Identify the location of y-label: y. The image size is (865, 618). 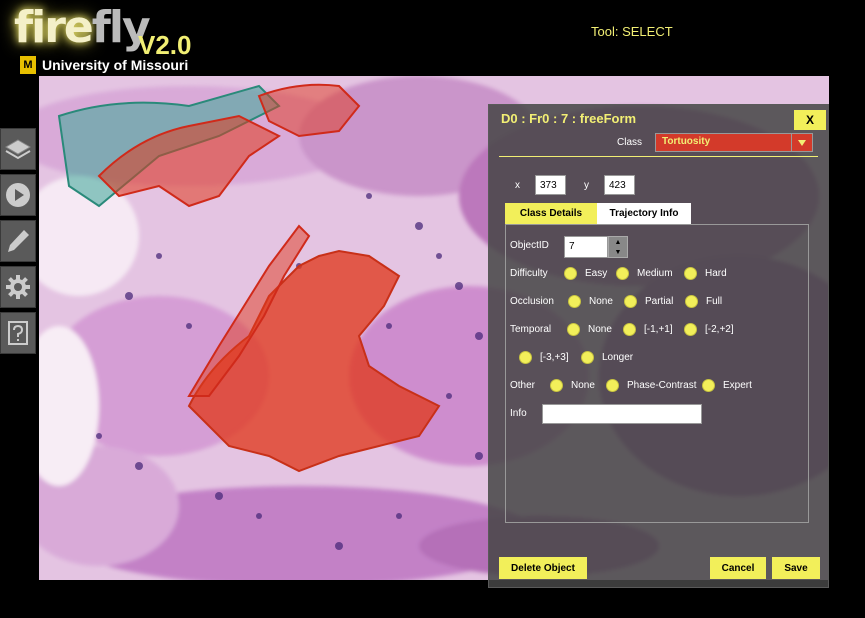
(586, 185).